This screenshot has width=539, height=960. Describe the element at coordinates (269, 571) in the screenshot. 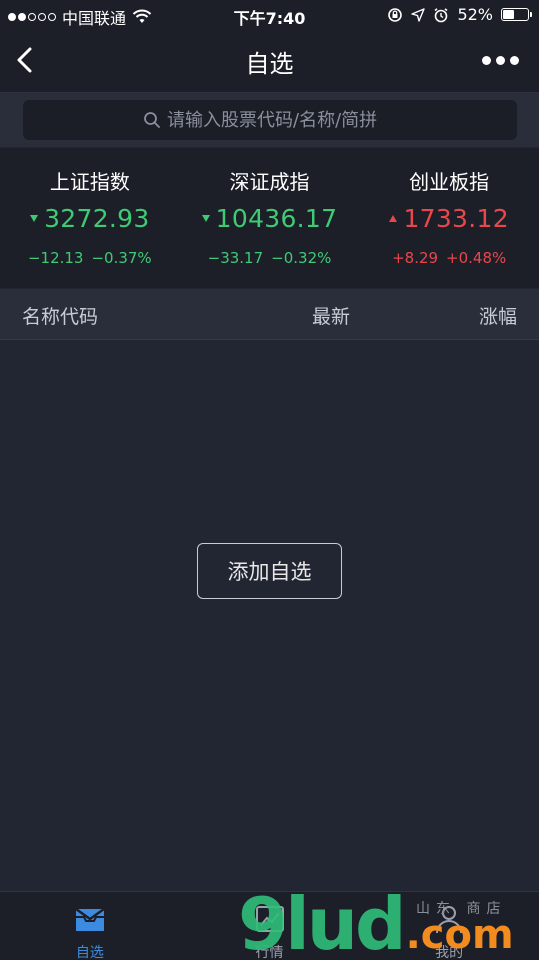

I see `add-watchlist-button: 添加自选` at that location.